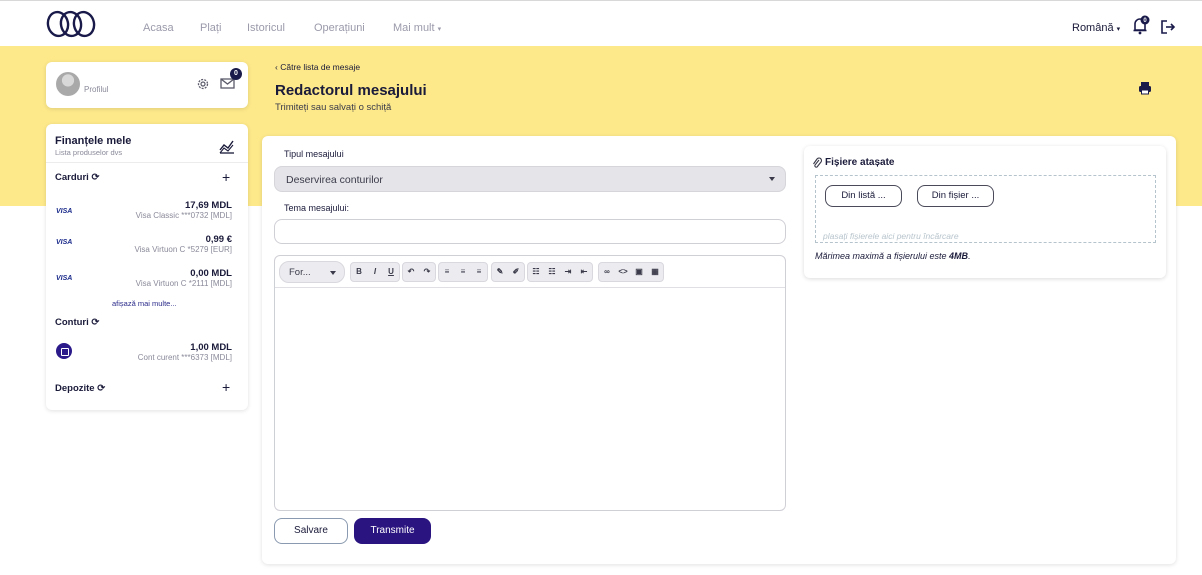  Describe the element at coordinates (266, 28) in the screenshot. I see `nav-istoricul: Istoricul` at that location.